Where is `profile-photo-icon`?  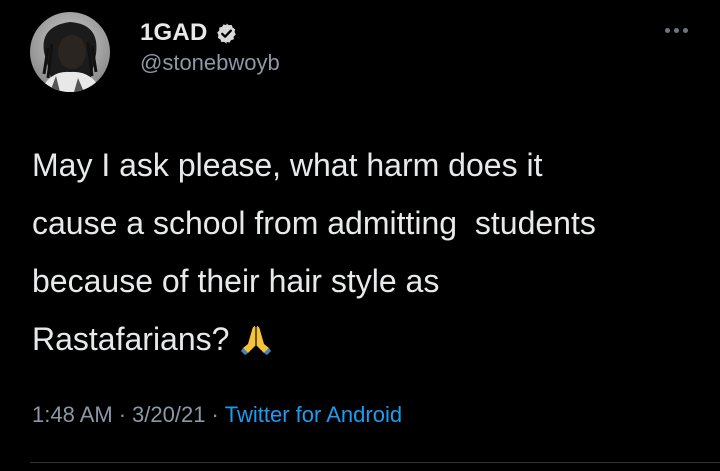
profile-photo-icon is located at coordinates (70, 52).